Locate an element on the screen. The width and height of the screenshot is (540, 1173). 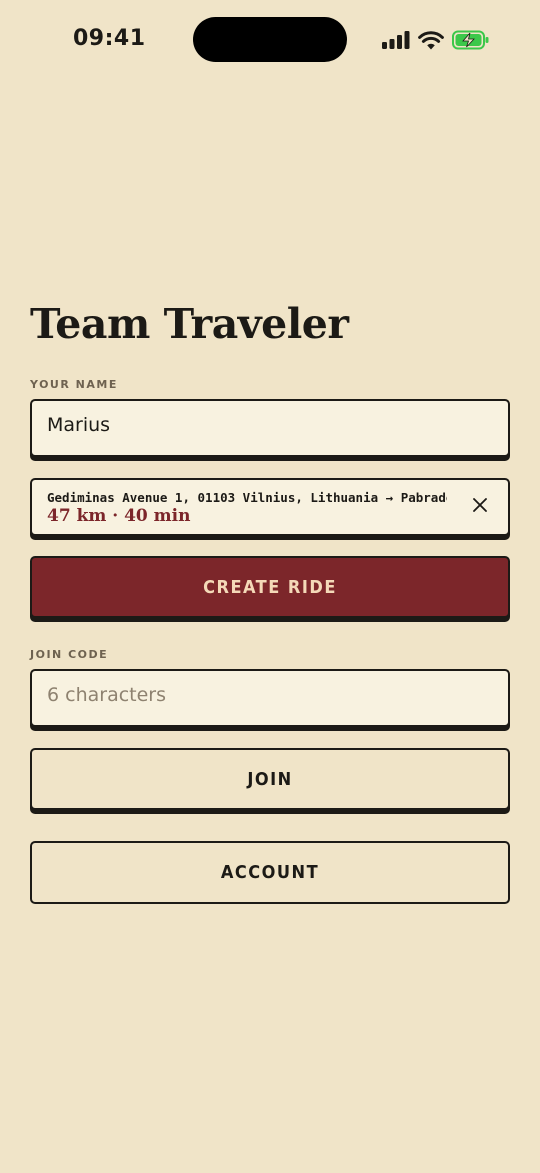
join-code-input is located at coordinates (267, 695).